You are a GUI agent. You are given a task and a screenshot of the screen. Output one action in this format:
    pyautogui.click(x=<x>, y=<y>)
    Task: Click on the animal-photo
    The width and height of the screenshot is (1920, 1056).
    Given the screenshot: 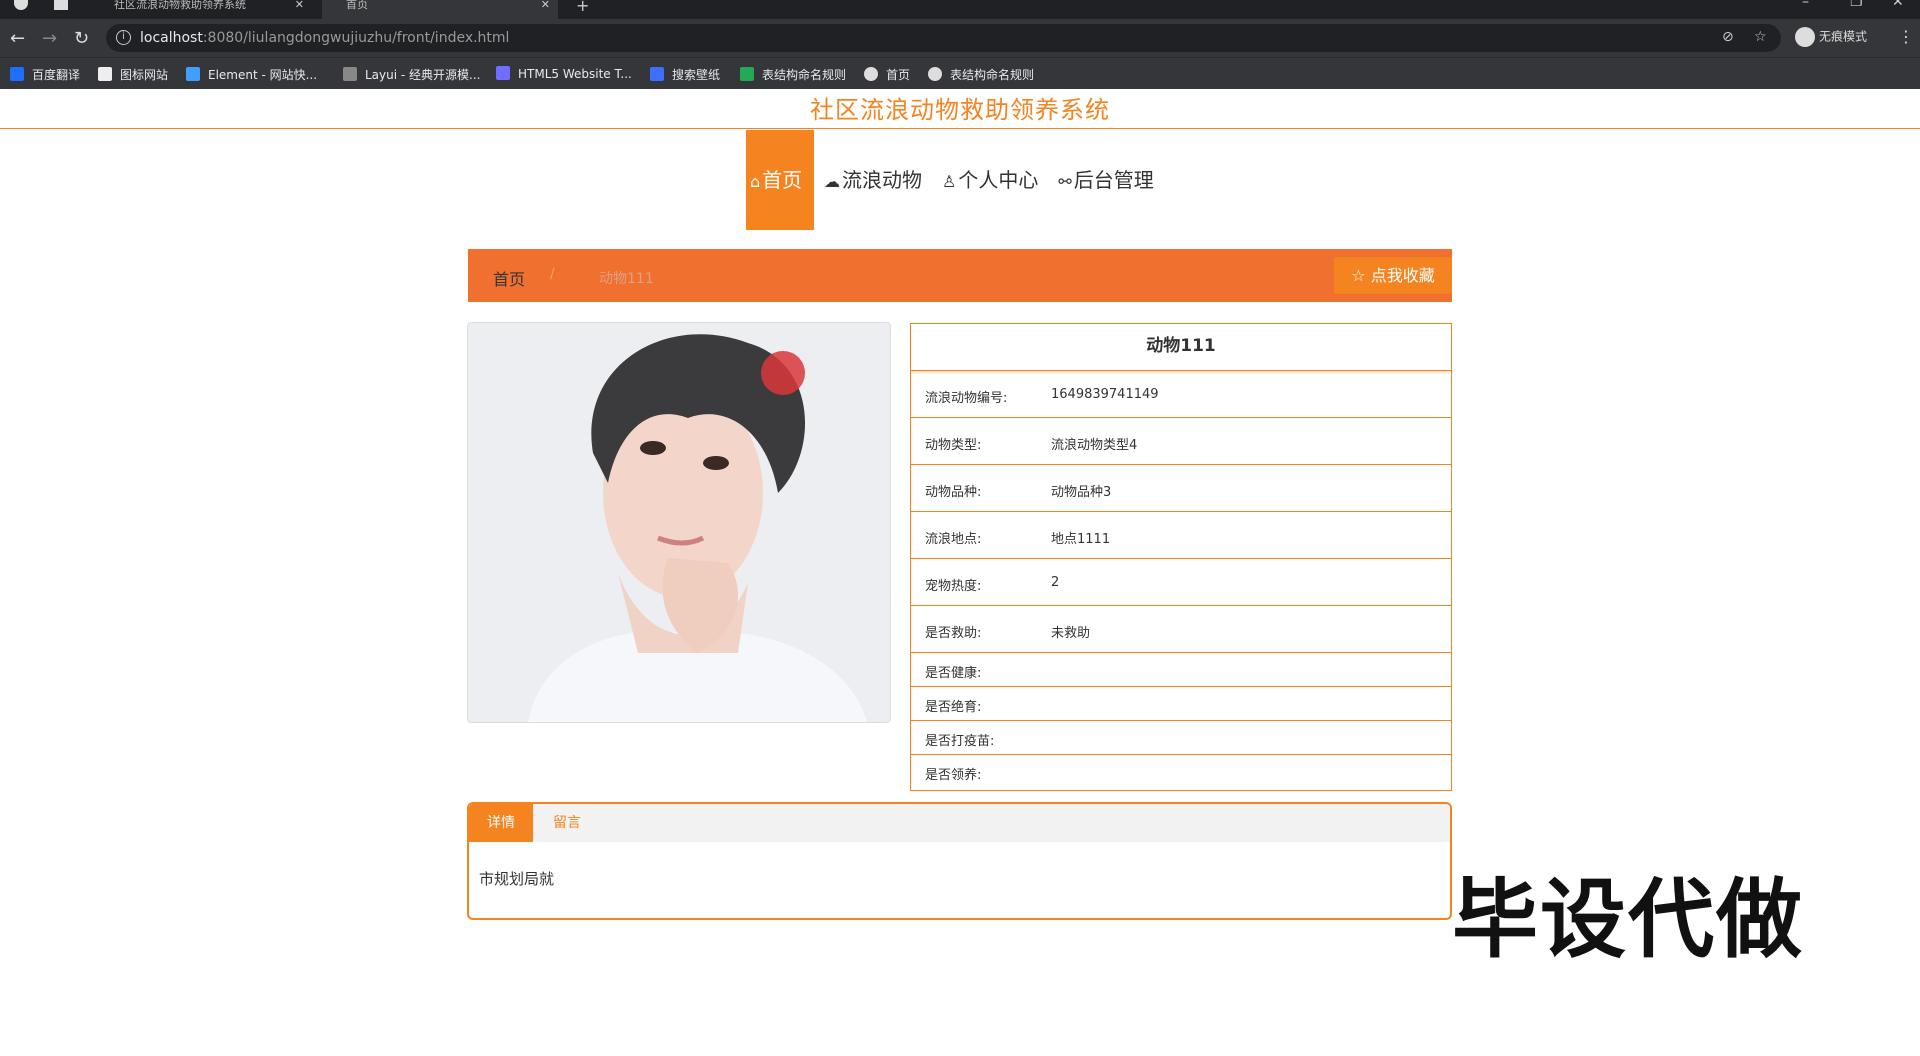 What is the action you would take?
    pyautogui.click(x=679, y=522)
    